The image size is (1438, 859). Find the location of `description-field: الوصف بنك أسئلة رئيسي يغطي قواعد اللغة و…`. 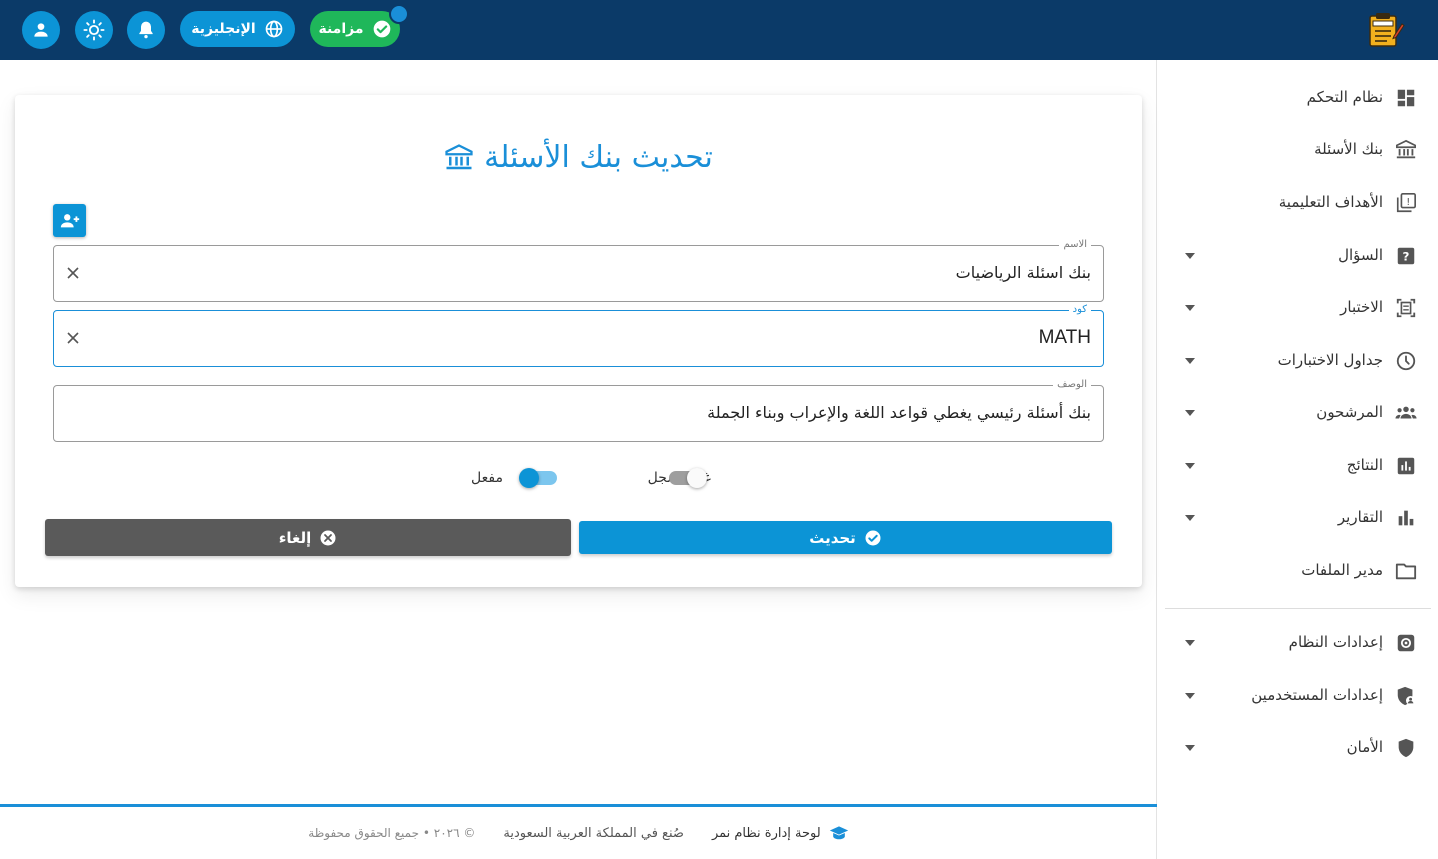

description-field: الوصف بنك أسئلة رئيسي يغطي قواعد اللغة و… is located at coordinates (578, 410).